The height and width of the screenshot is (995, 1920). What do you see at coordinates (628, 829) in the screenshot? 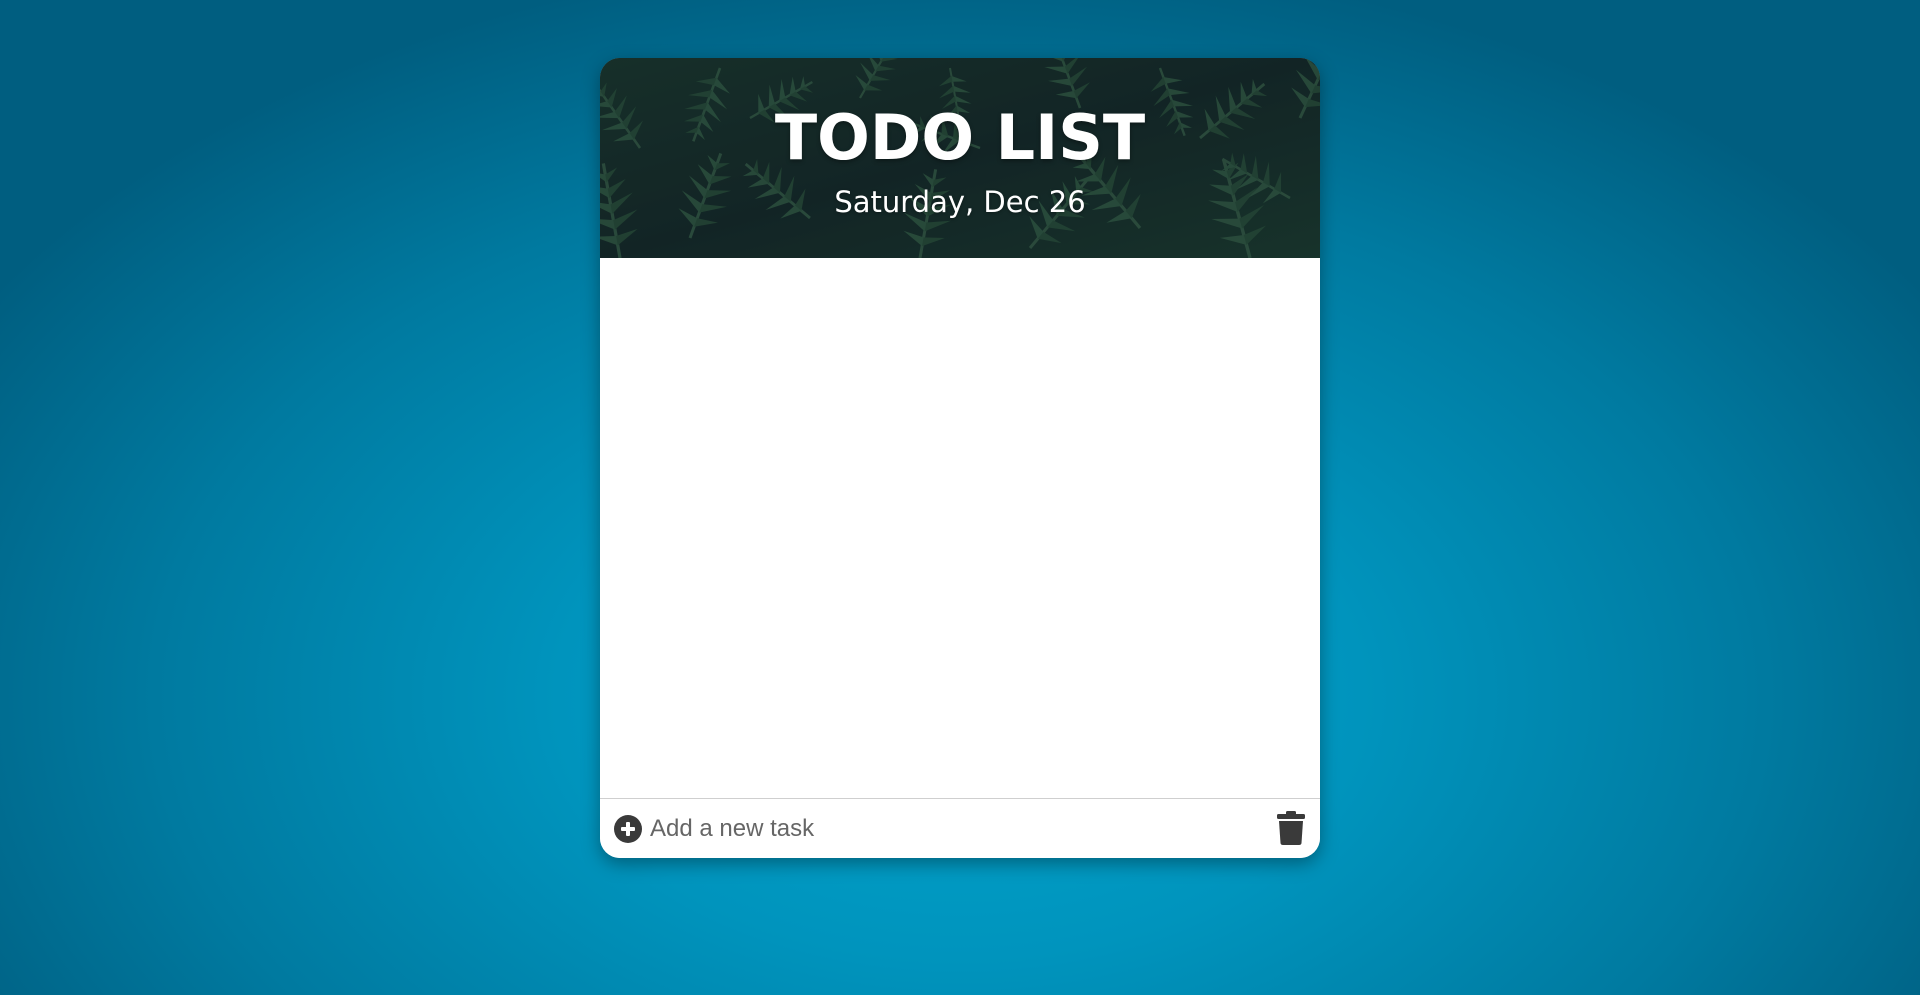
I see `plus-circle-icon` at bounding box center [628, 829].